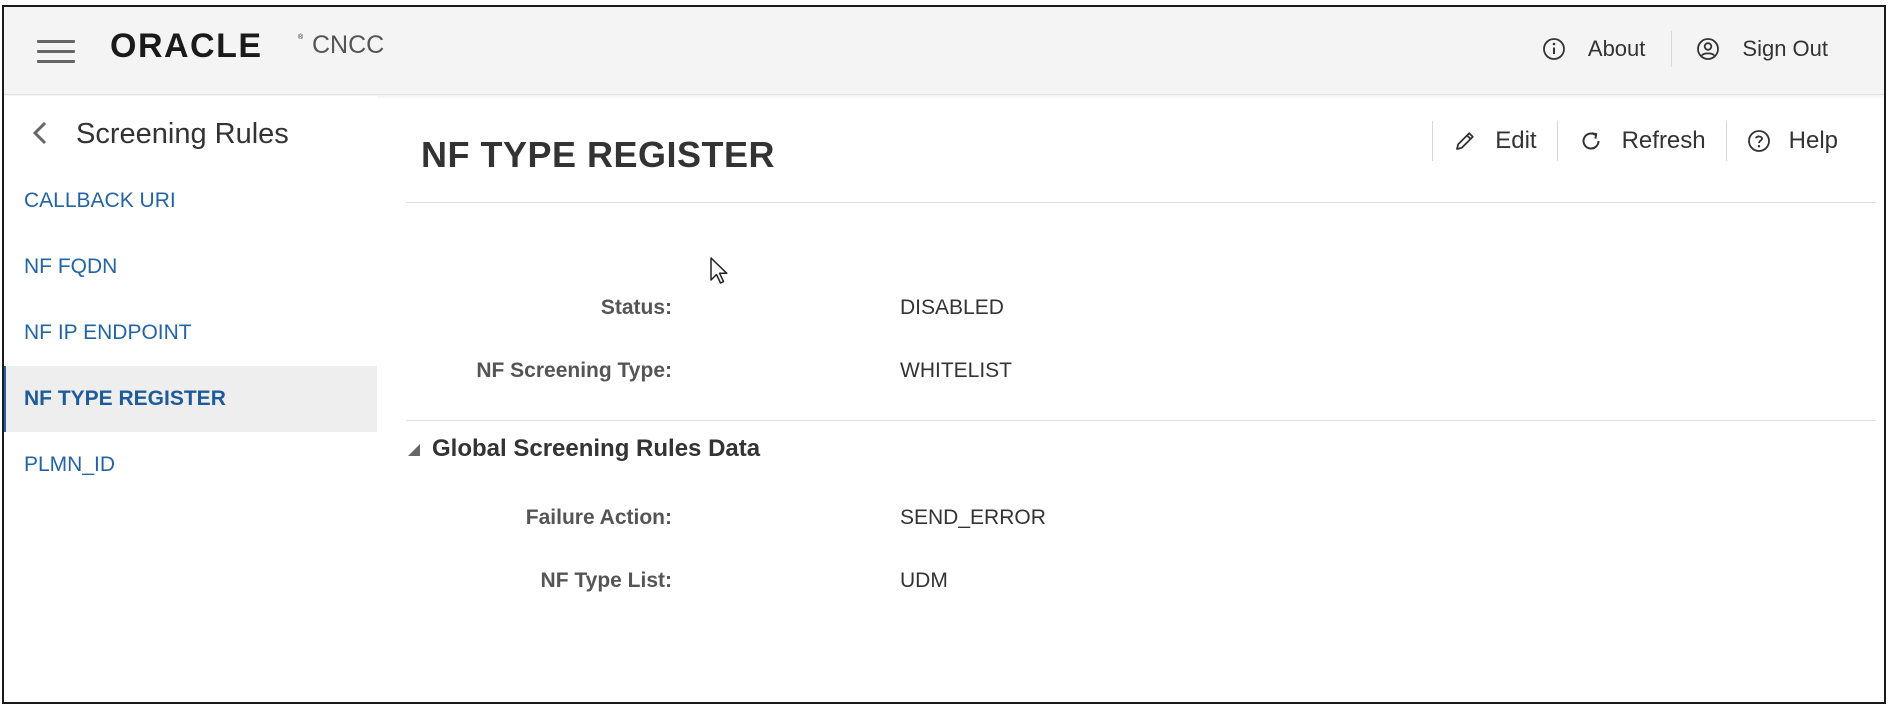  I want to click on field-label: Status:, so click(636, 307).